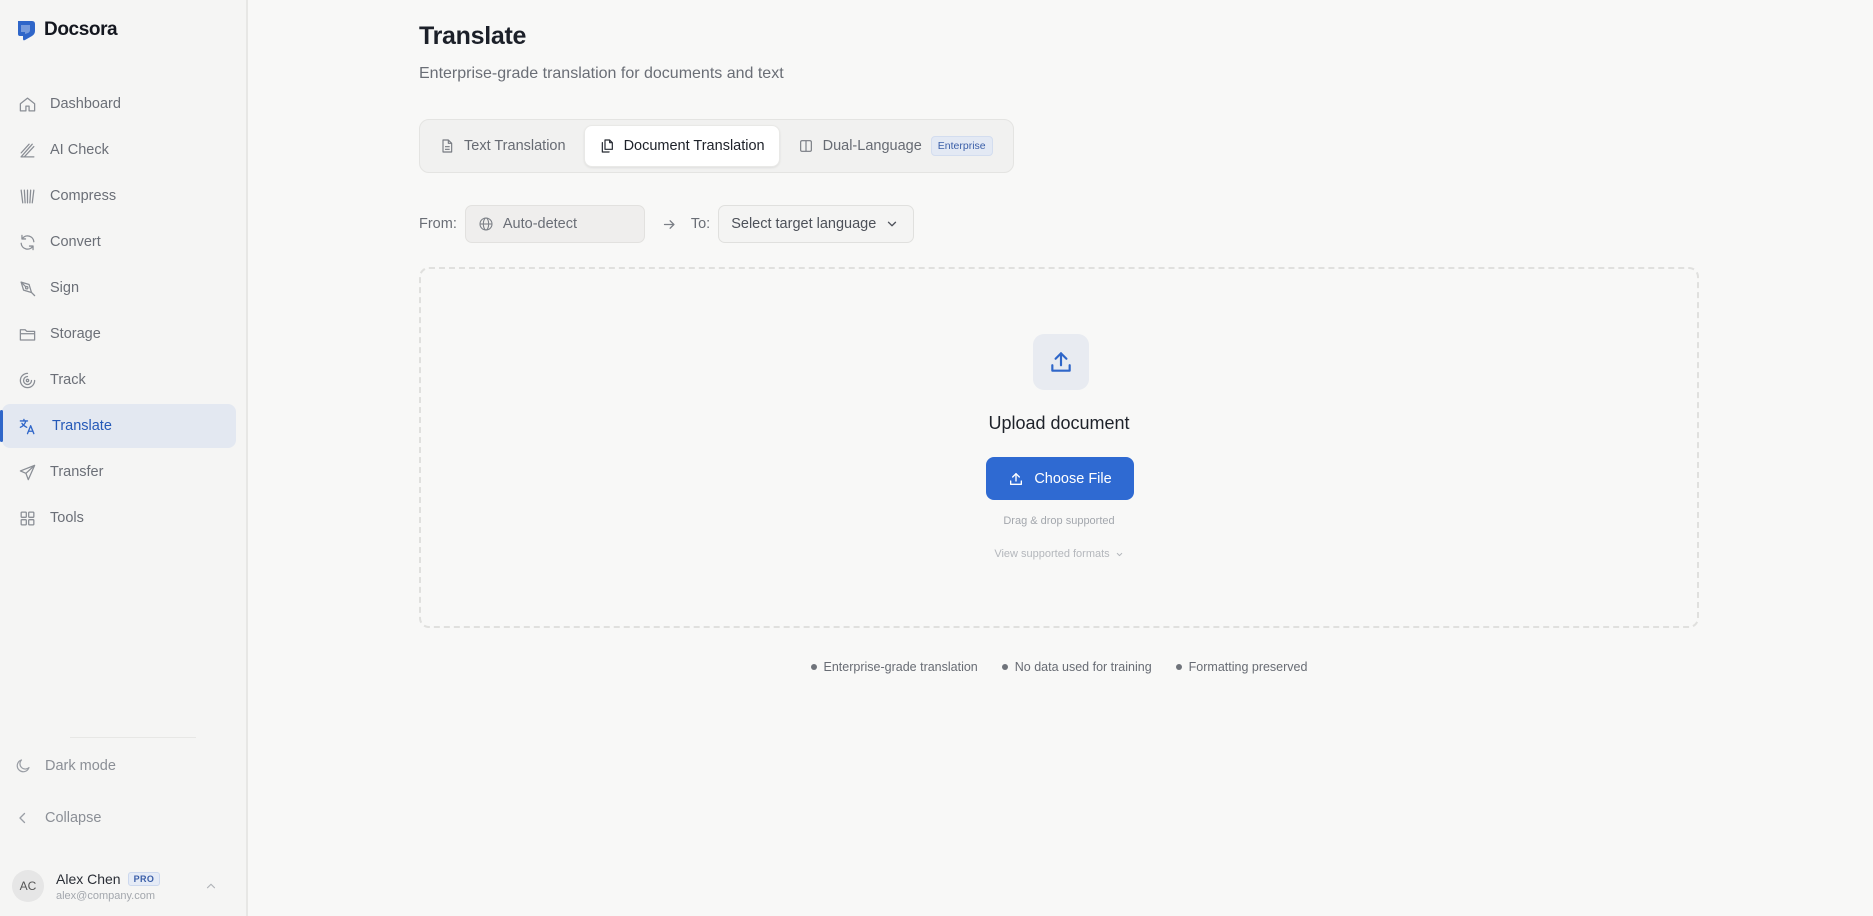 This screenshot has height=916, width=1873. Describe the element at coordinates (27, 472) in the screenshot. I see `send-icon` at that location.